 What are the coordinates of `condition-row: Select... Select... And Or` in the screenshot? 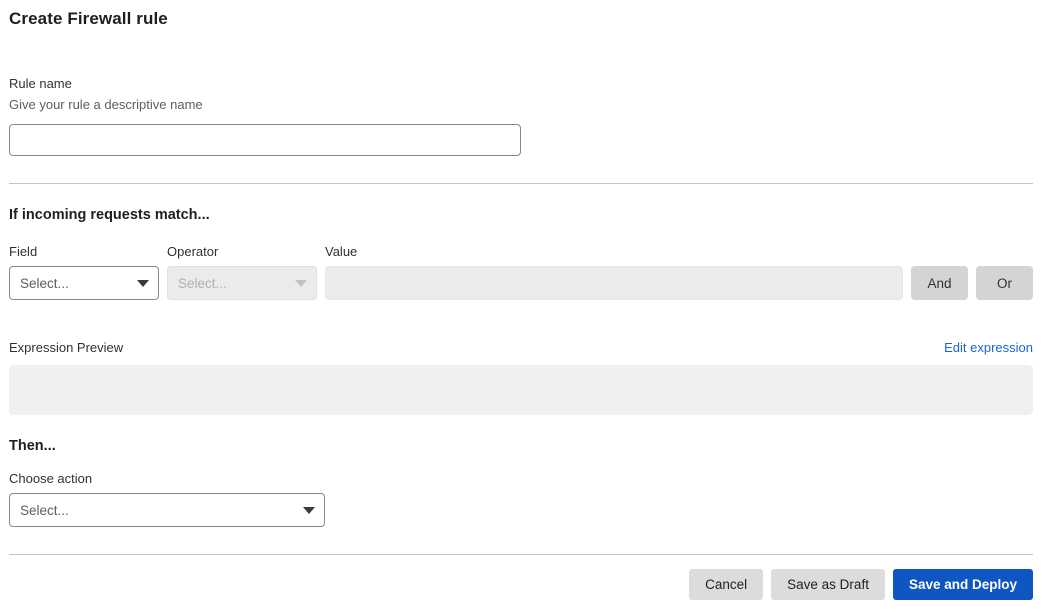 It's located at (521, 283).